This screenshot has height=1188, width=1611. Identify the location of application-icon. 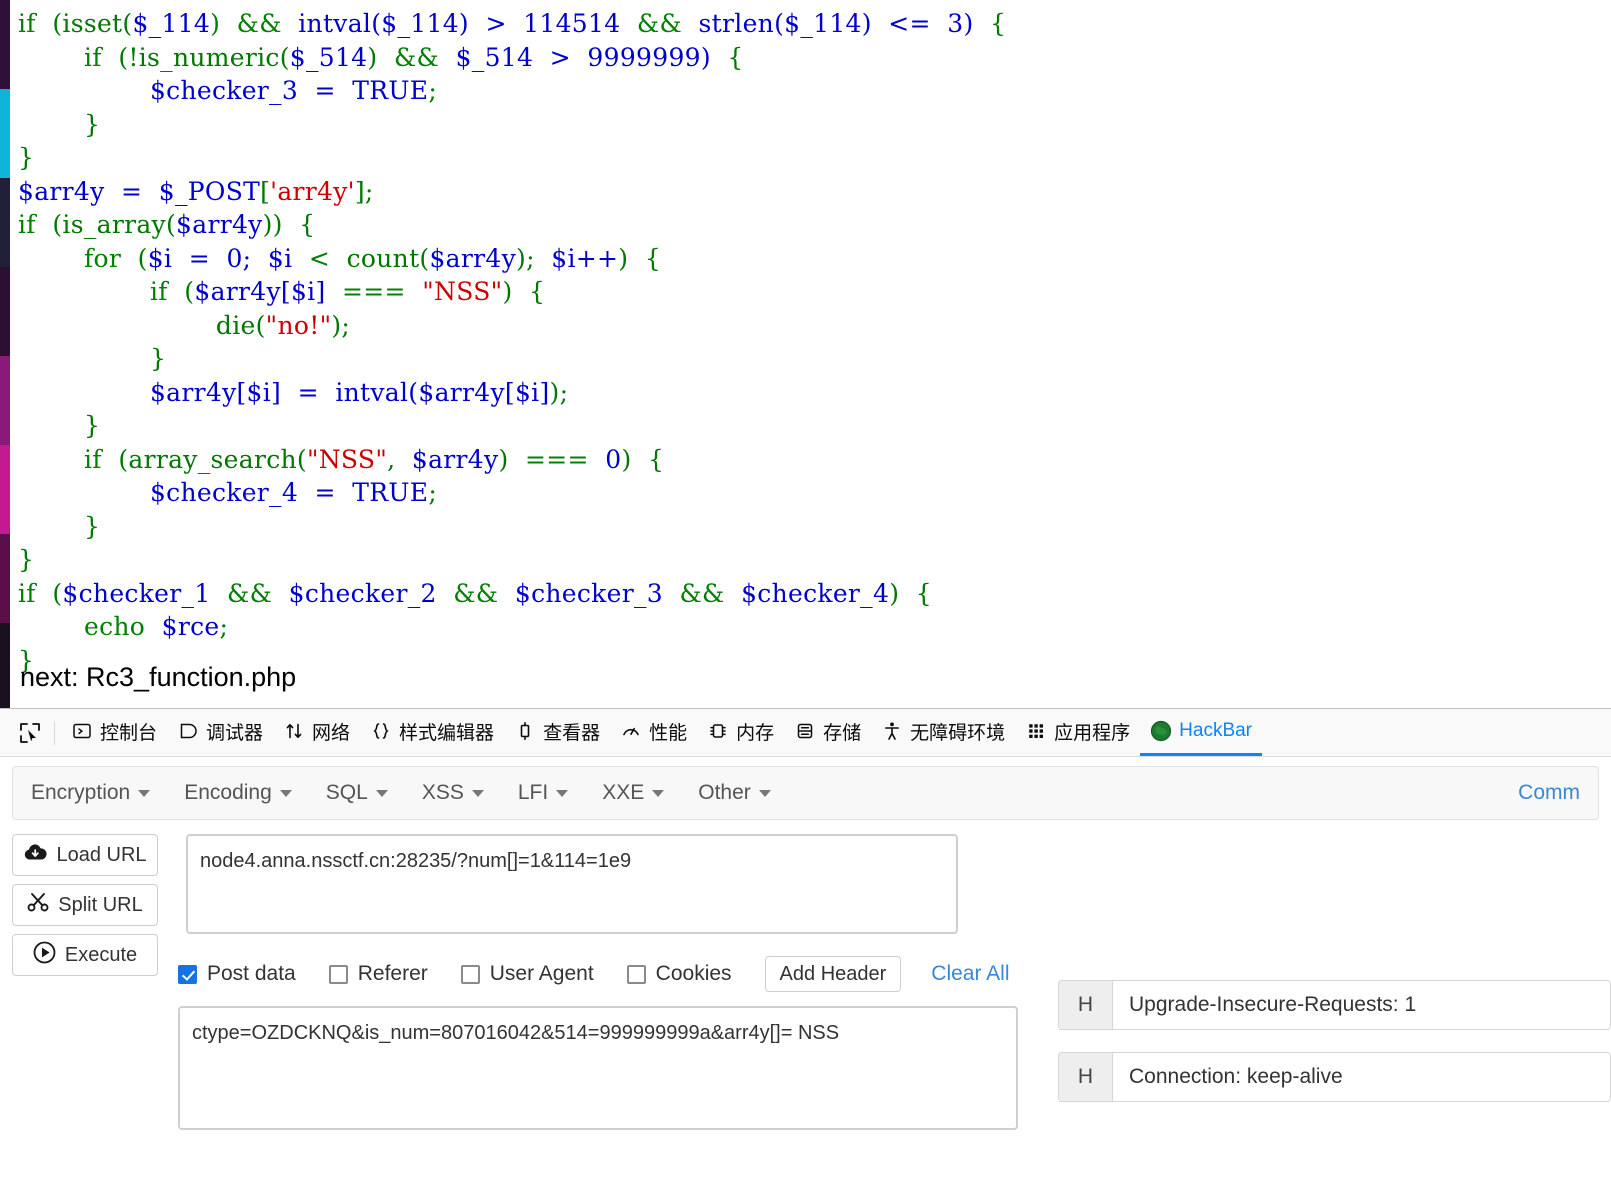
(1036, 731).